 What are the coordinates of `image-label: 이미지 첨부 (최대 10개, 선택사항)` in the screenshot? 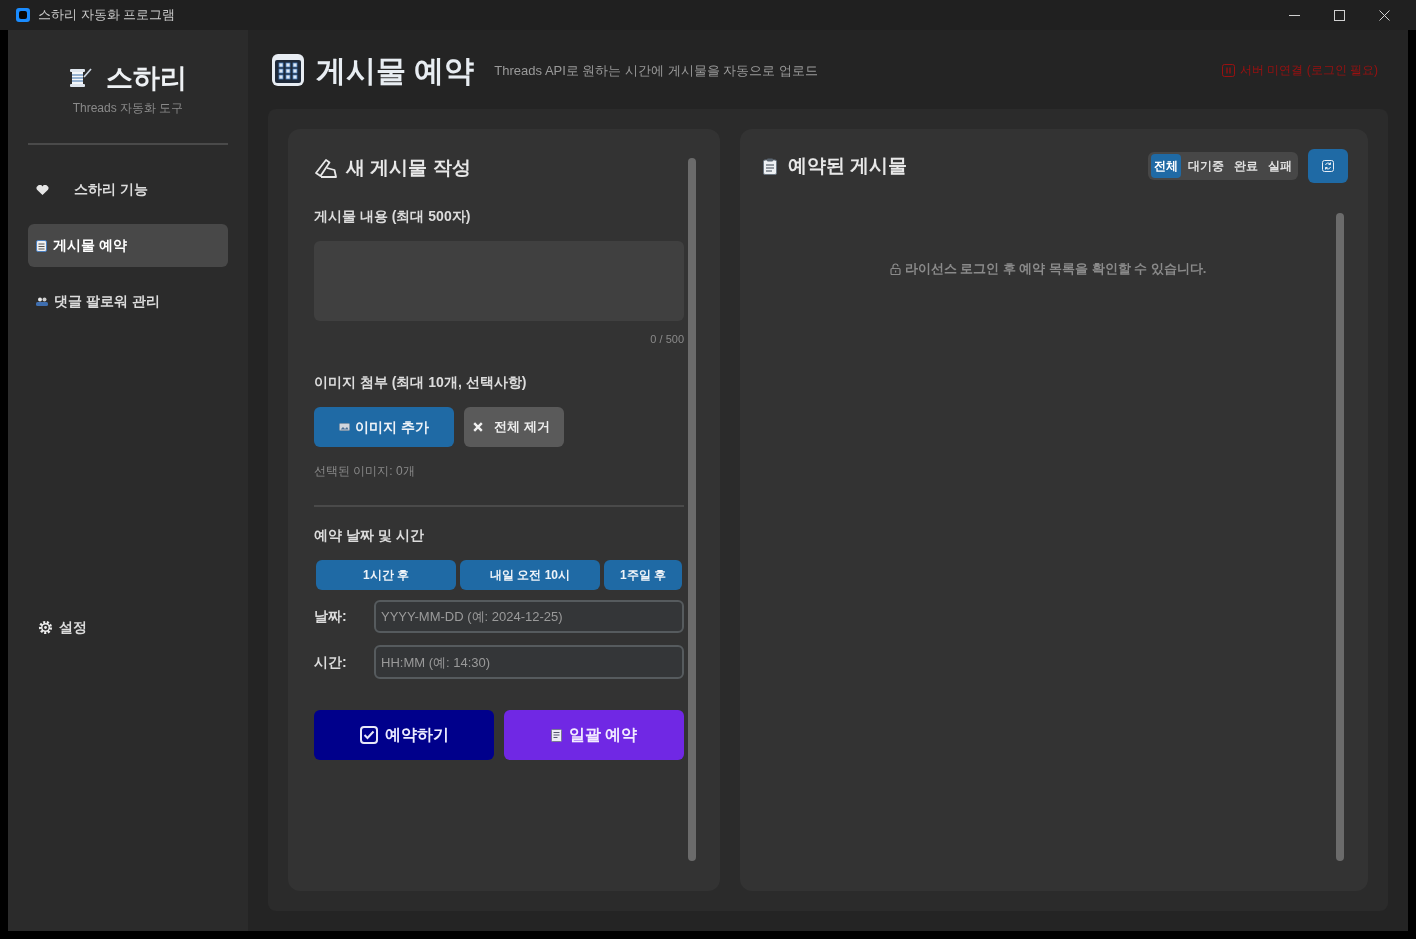 It's located at (420, 382).